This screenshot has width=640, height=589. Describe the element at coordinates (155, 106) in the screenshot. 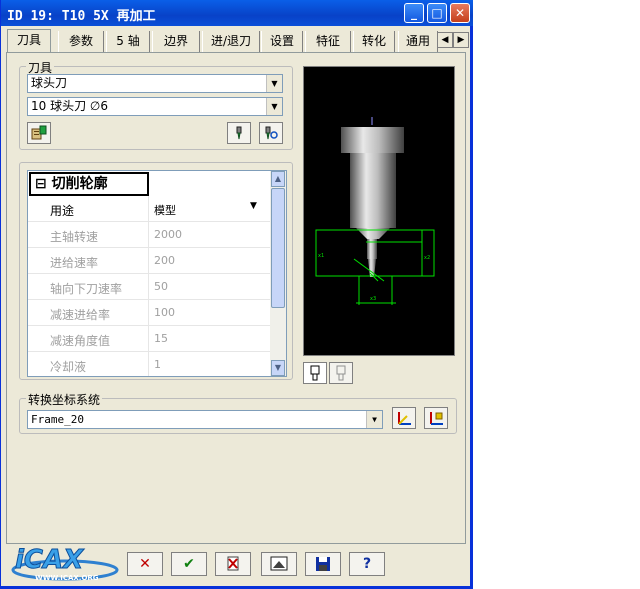

I see `tool-select: 10 球头刀 ∅6 ▼` at that location.